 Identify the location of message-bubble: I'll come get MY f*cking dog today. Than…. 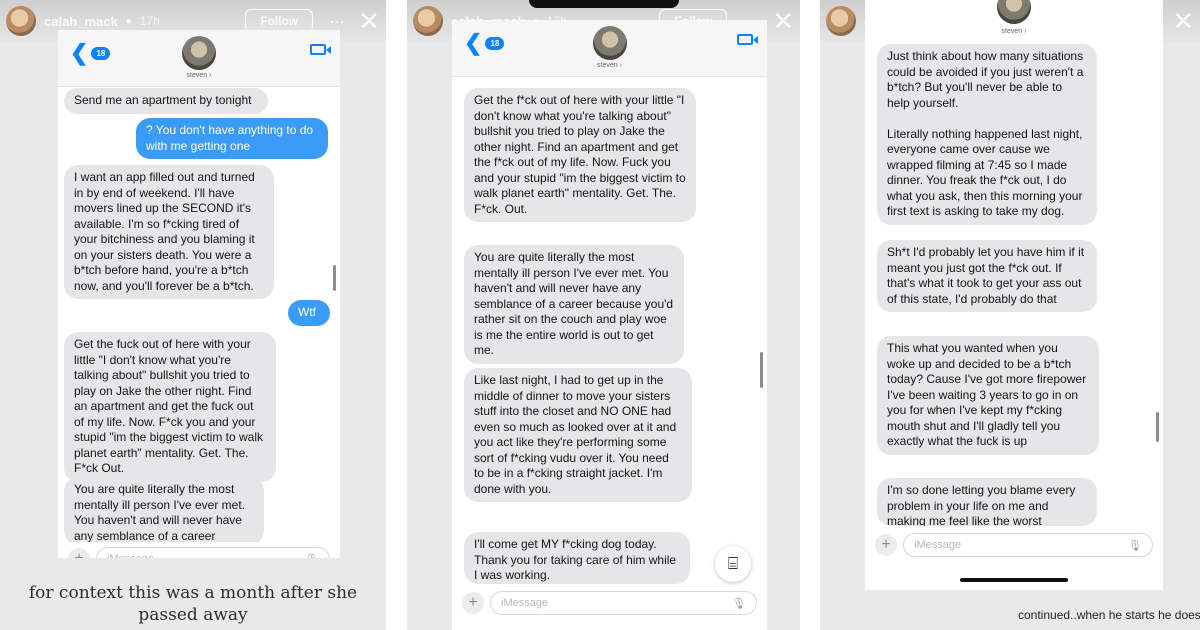
(577, 558).